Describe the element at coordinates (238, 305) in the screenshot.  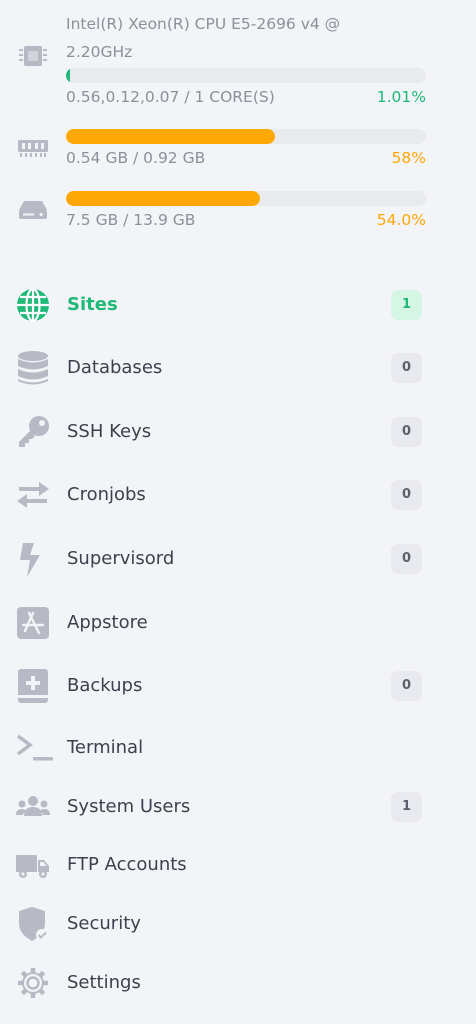
I see `nav-item-sites: Sites 1` at that location.